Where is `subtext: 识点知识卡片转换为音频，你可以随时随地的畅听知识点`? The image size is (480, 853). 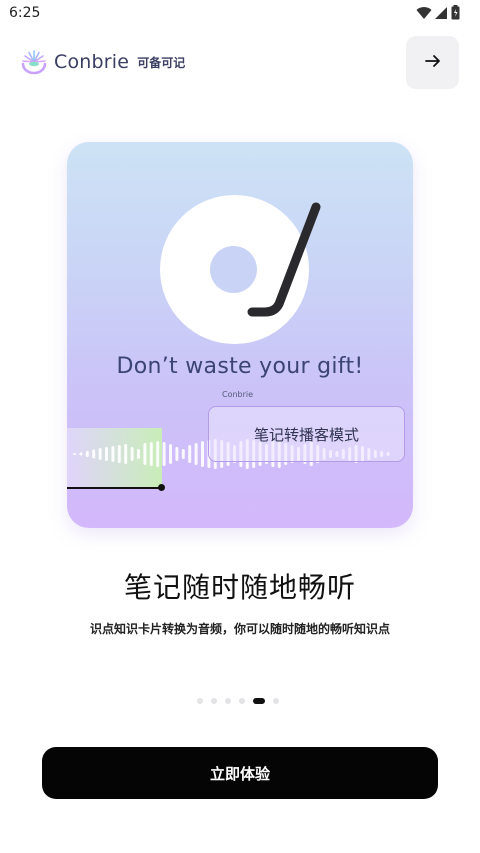
subtext: 识点知识卡片转换为音频，你可以随时随地的畅听知识点 is located at coordinates (239, 629).